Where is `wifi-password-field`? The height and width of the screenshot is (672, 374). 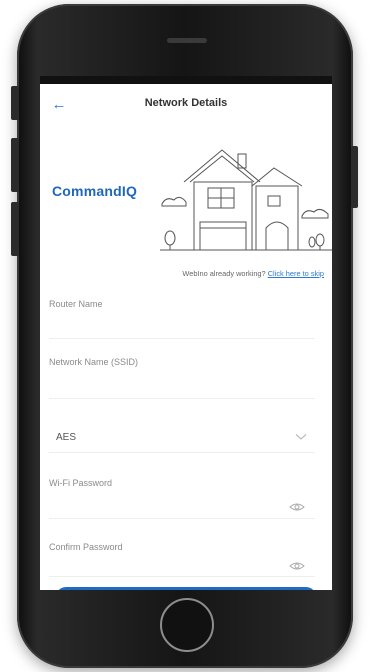 wifi-password-field is located at coordinates (182, 518).